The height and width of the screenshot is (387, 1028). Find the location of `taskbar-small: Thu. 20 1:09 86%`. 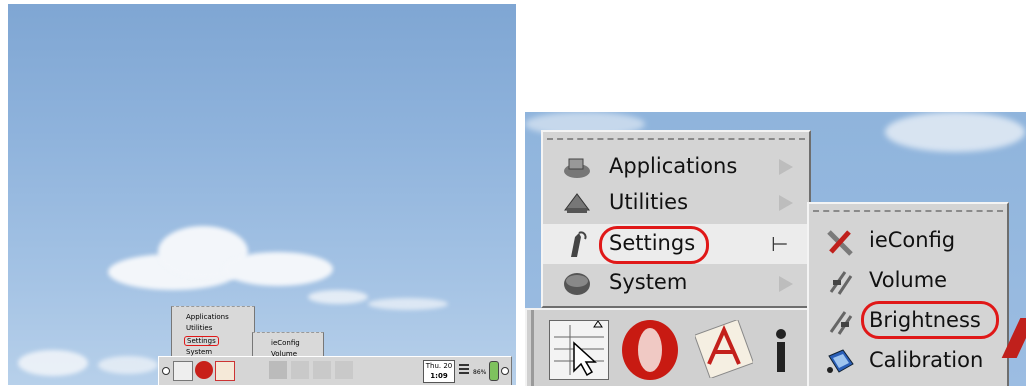

taskbar-small: Thu. 20 1:09 86% is located at coordinates (335, 370).